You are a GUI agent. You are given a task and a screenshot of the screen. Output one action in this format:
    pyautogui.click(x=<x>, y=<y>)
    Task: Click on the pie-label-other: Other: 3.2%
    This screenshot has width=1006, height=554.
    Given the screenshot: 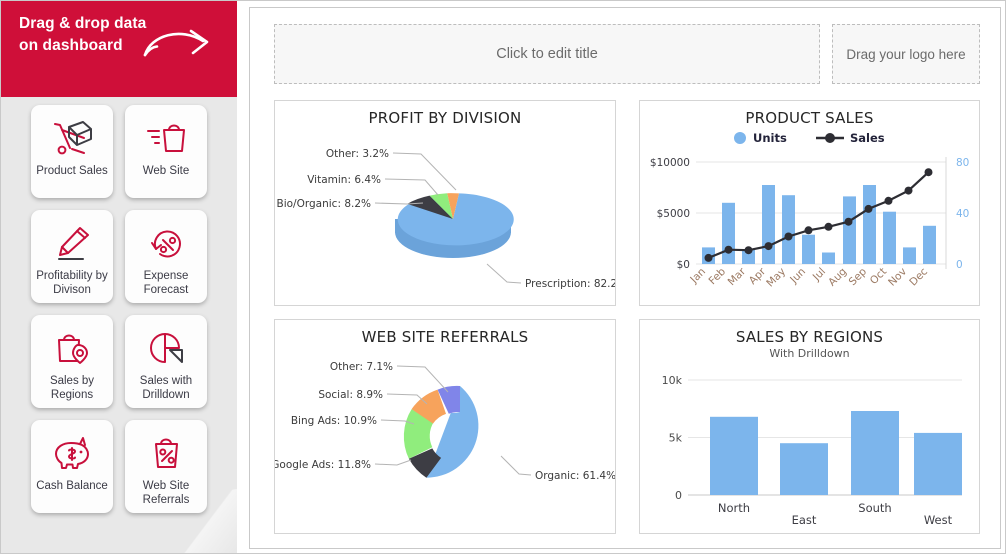 What is the action you would take?
    pyautogui.click(x=357, y=154)
    